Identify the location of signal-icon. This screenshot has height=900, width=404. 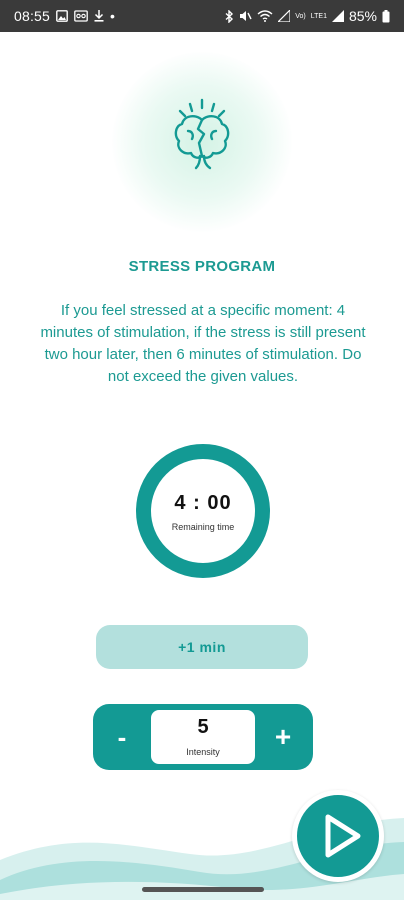
(284, 16).